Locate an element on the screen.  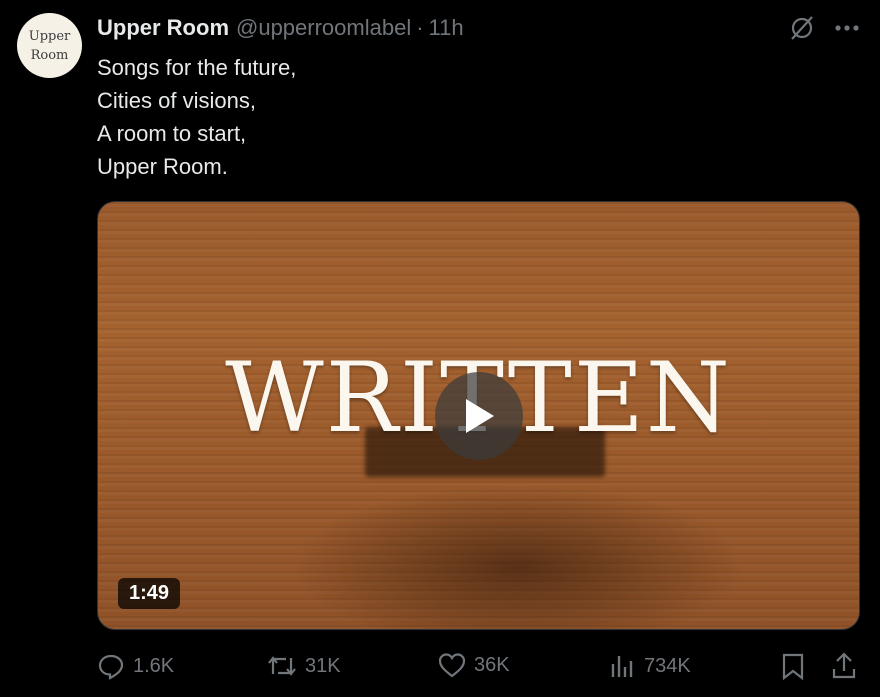
reply-button: 1.6K is located at coordinates (135, 666).